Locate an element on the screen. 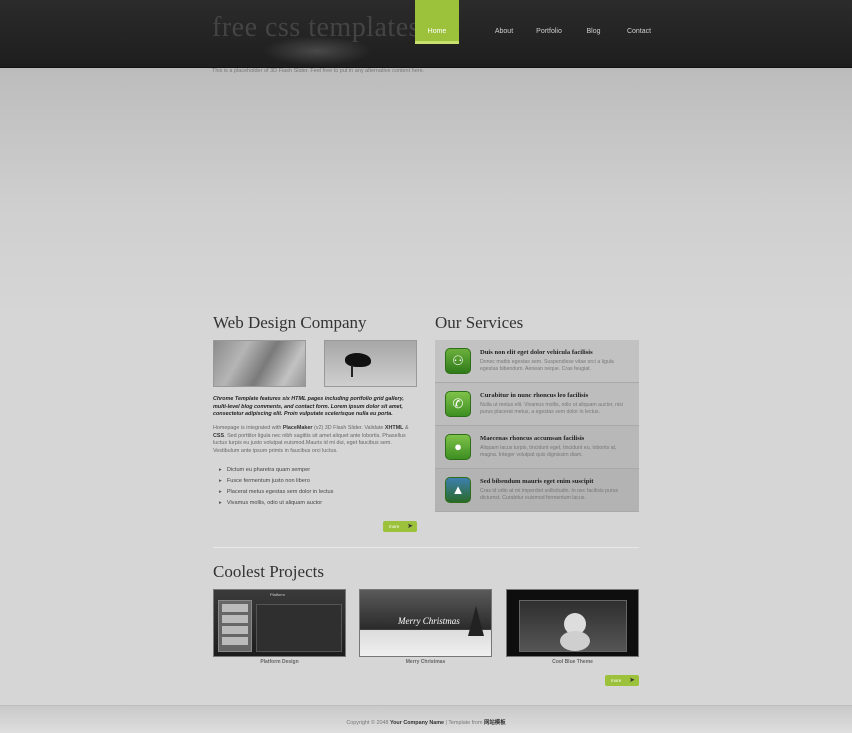  address-book-icon: ⚇ is located at coordinates (458, 361).